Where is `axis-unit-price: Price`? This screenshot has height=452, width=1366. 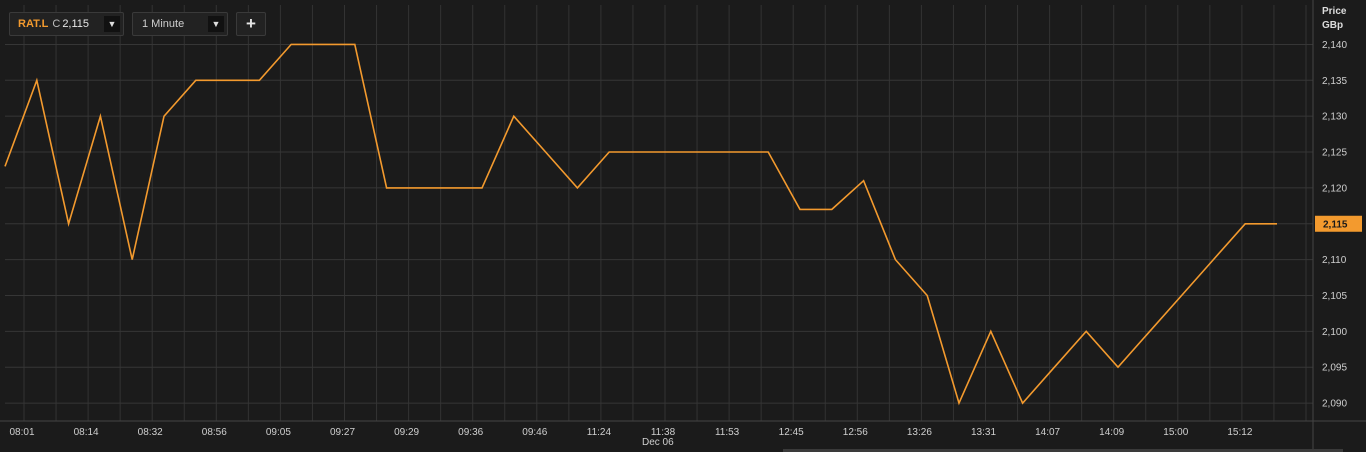 axis-unit-price: Price is located at coordinates (1334, 11).